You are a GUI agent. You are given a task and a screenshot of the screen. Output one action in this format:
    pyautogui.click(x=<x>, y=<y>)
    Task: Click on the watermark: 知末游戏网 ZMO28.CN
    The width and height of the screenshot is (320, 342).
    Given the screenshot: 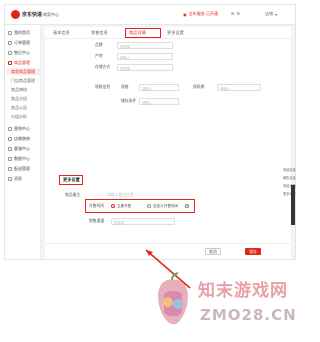 What is the action you would take?
    pyautogui.click(x=223, y=301)
    